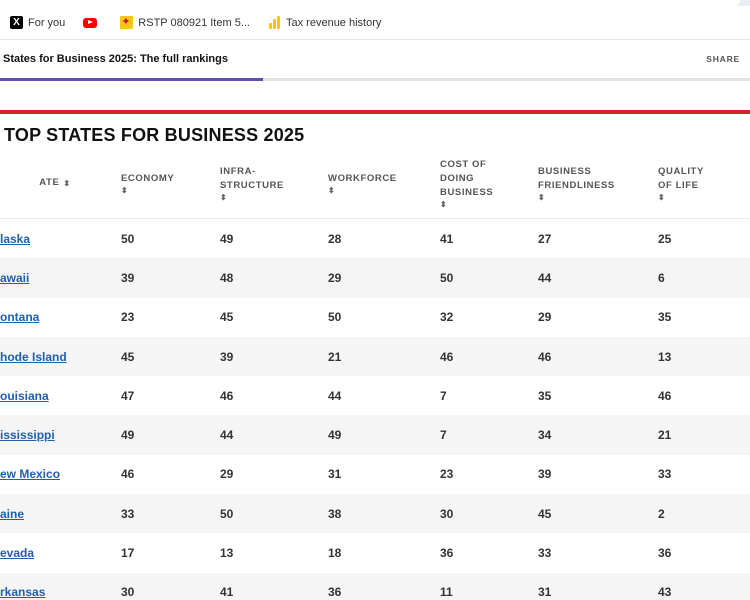 Image resolution: width=750 pixels, height=600 pixels. Describe the element at coordinates (128, 395) in the screenshot. I see `rank-cell: 47` at that location.